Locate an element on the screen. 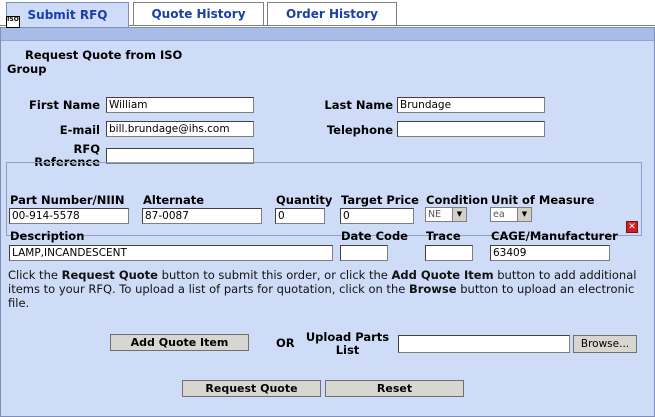 The image size is (655, 417). cage-manufacturer-field: 63409 is located at coordinates (550, 253).